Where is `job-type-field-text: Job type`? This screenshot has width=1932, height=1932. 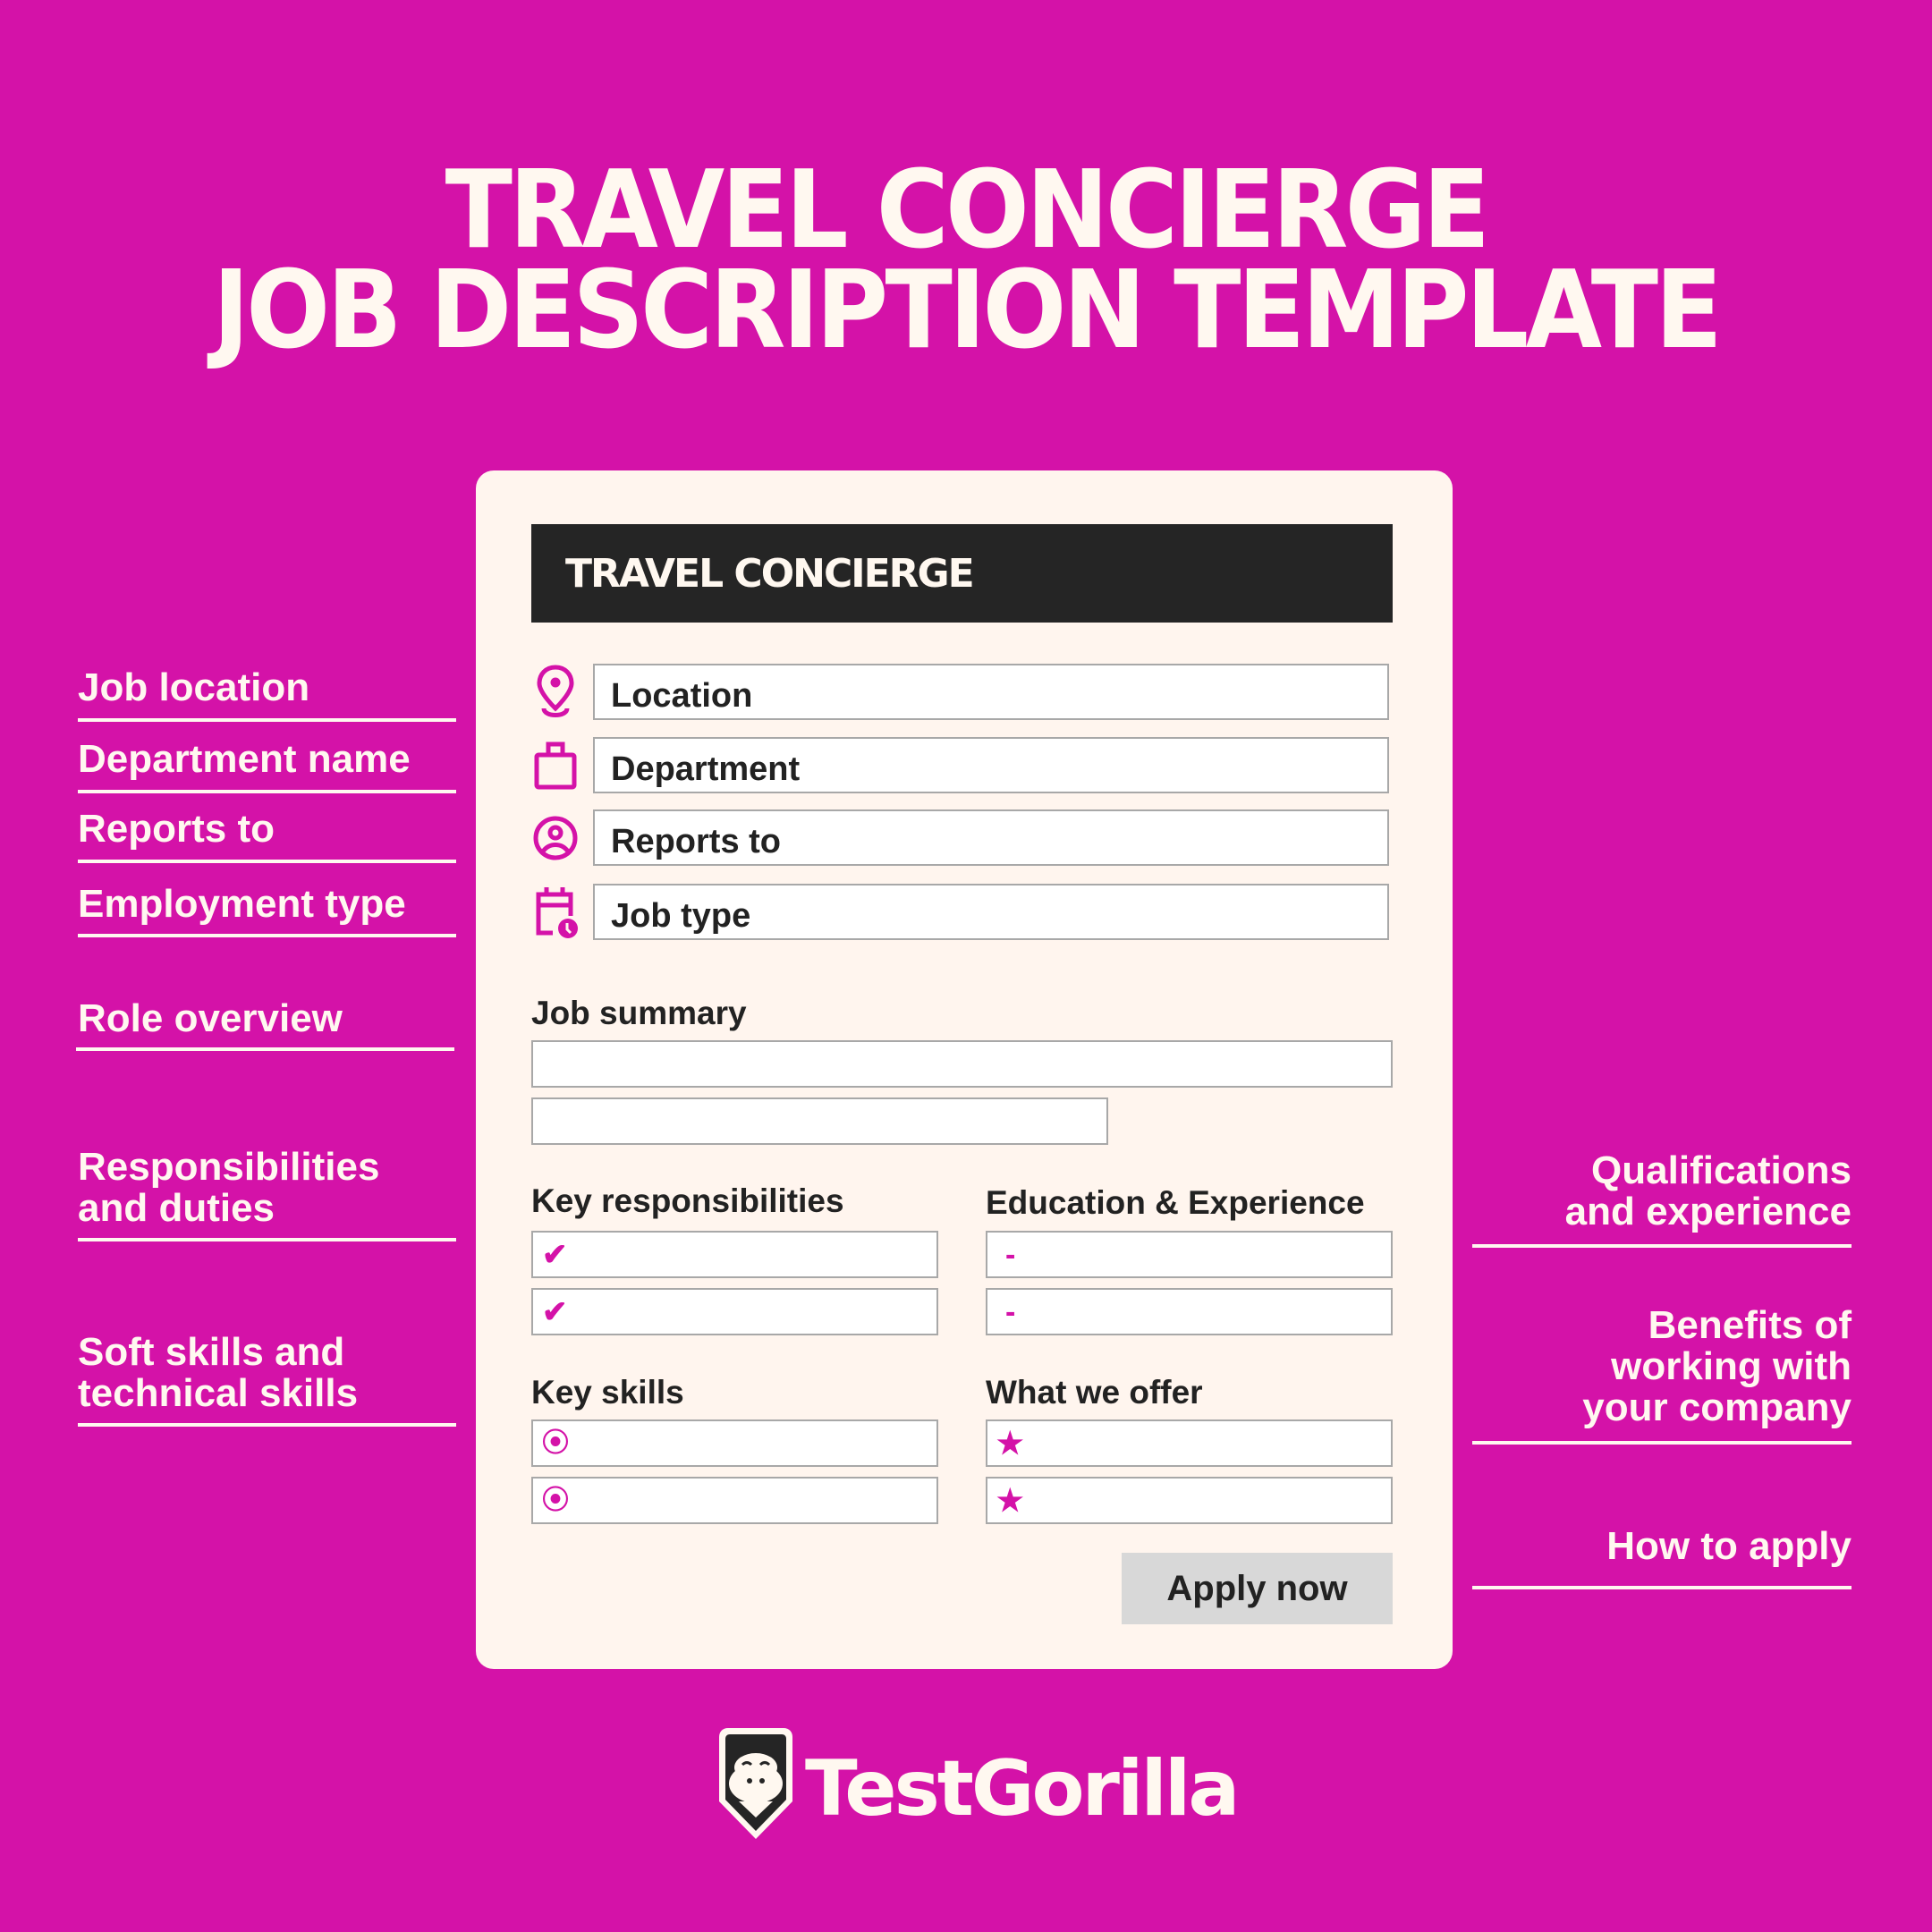 job-type-field-text: Job type is located at coordinates (681, 916).